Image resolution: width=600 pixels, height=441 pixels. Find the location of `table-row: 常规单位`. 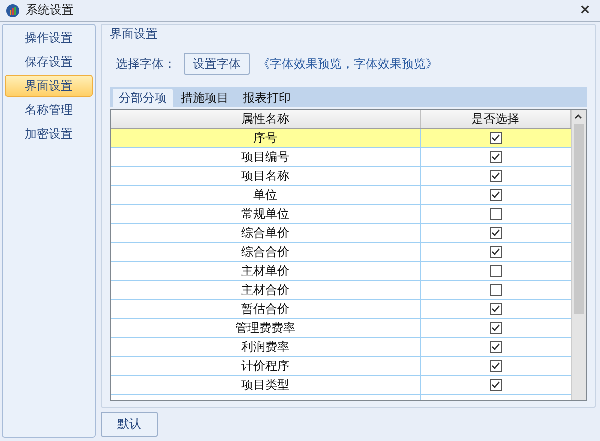

table-row: 常规单位 is located at coordinates (341, 214).